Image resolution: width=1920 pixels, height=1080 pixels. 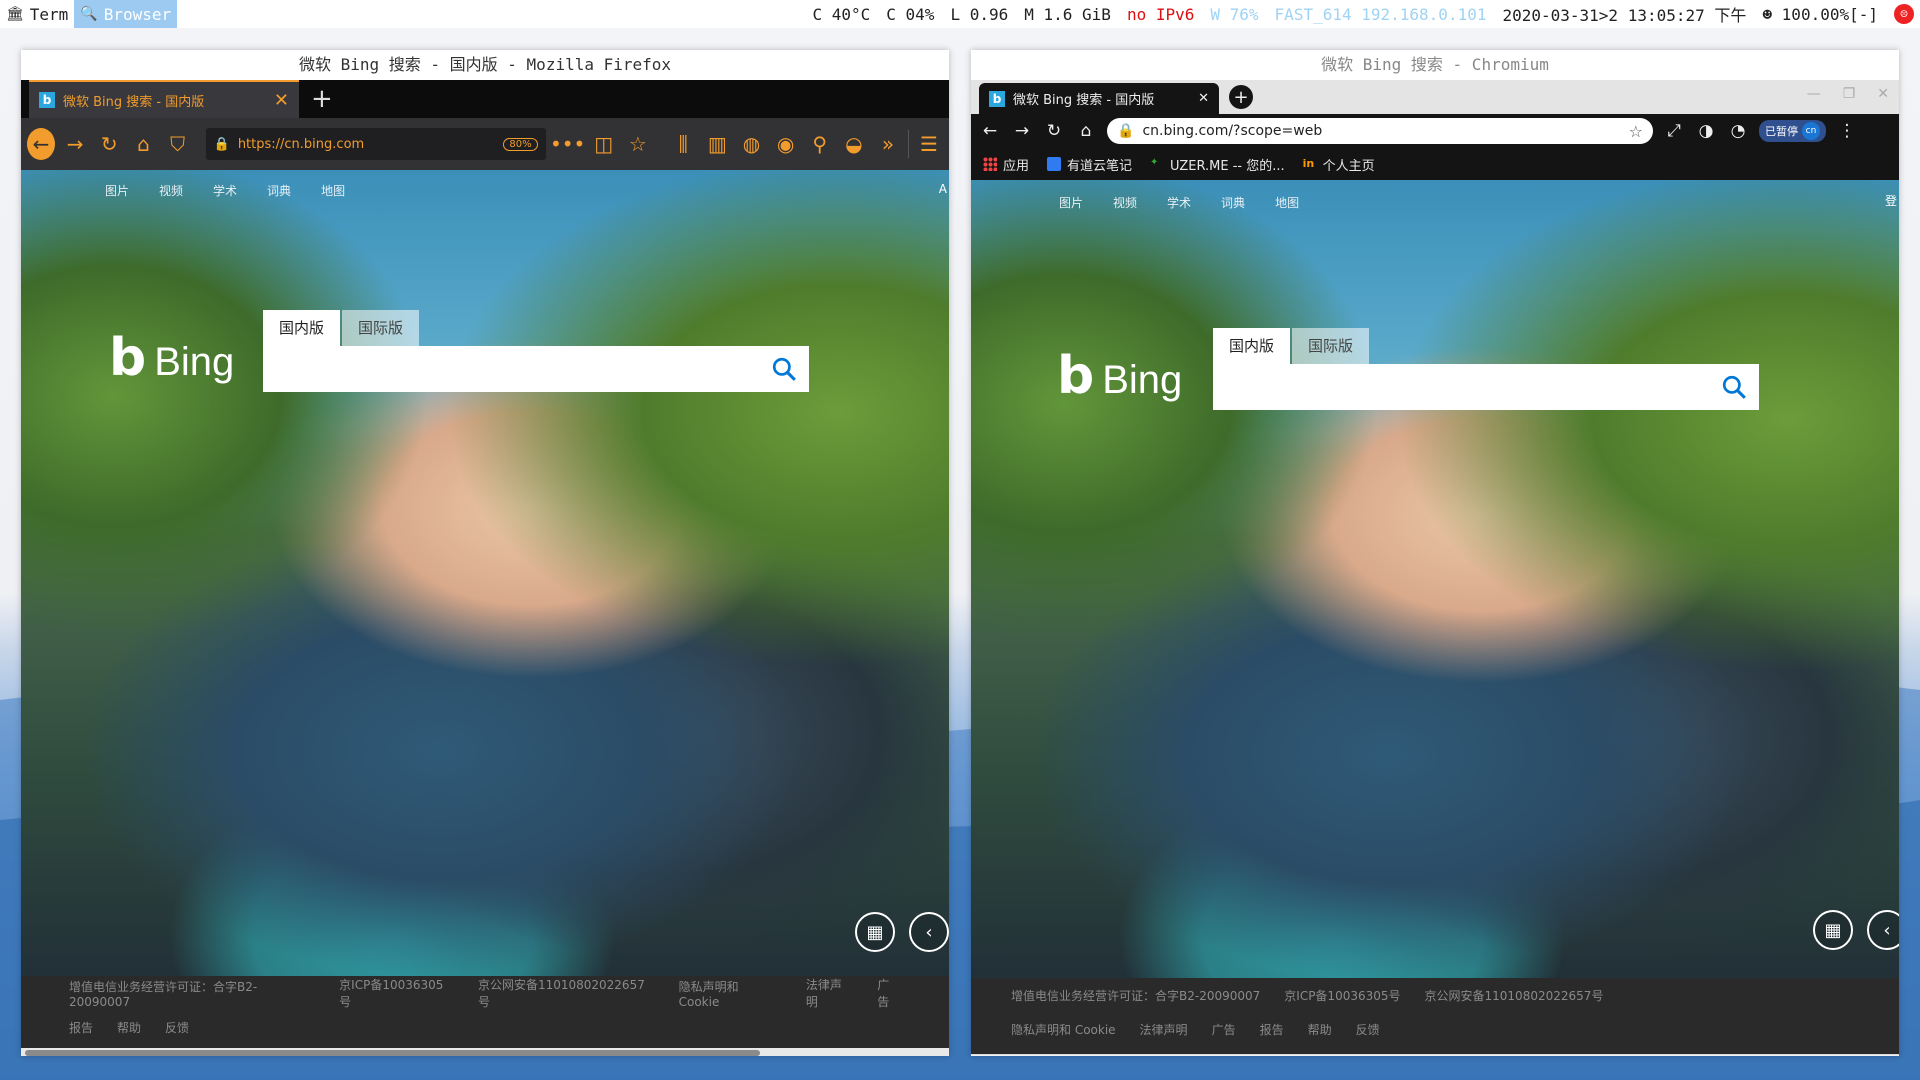 What do you see at coordinates (1706, 131) in the screenshot?
I see `extension-orange-icon: ◑` at bounding box center [1706, 131].